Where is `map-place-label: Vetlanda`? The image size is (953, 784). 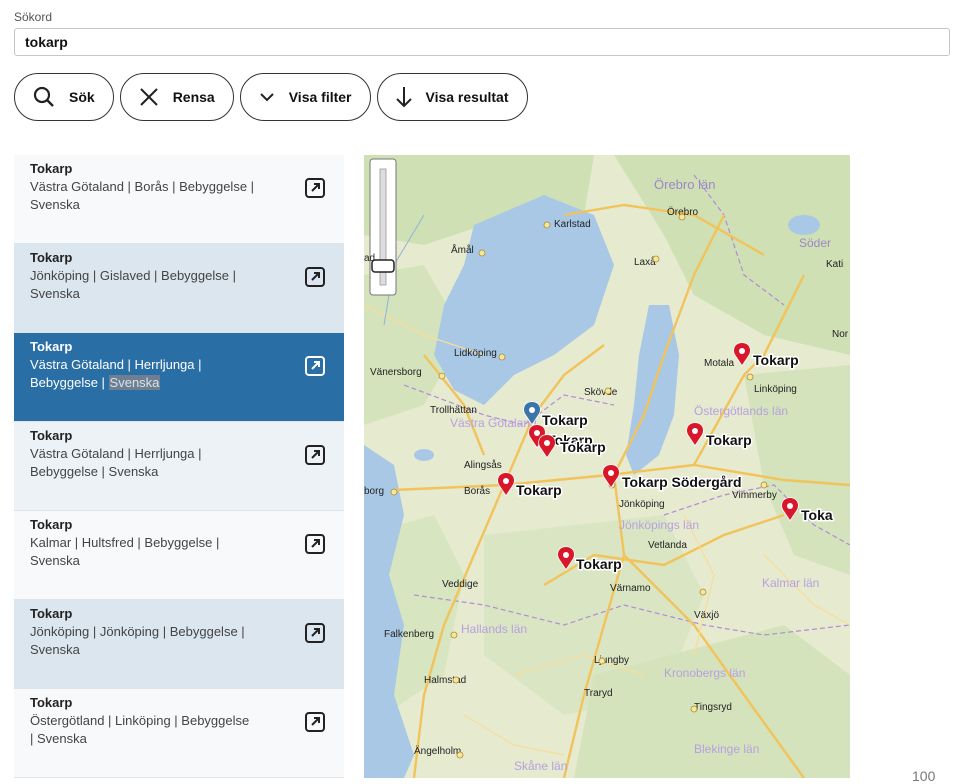 map-place-label: Vetlanda is located at coordinates (667, 545).